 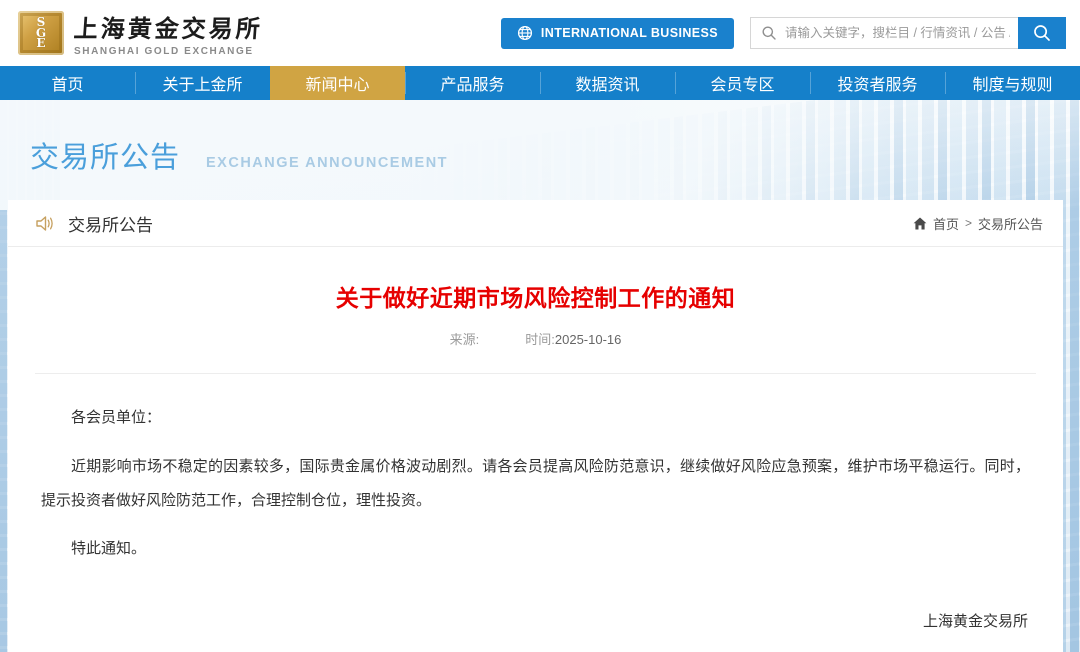 I want to click on article-source-label: 来源:, so click(x=464, y=339).